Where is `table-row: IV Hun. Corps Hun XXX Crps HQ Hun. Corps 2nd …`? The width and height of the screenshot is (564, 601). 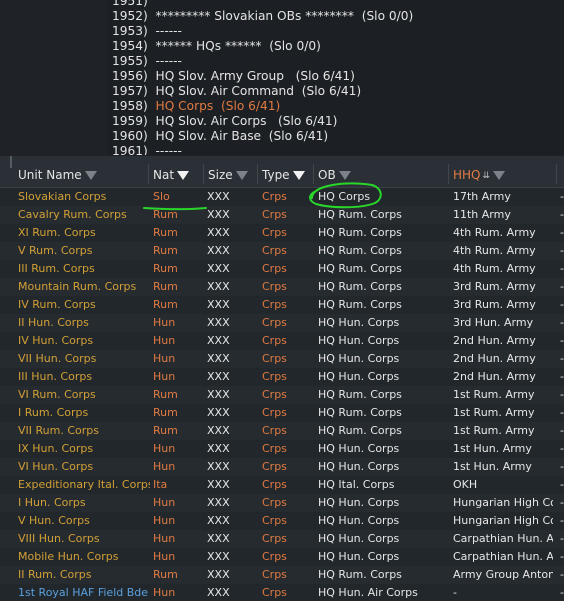 table-row: IV Hun. Corps Hun XXX Crps HQ Hun. Corps 2nd … is located at coordinates (282, 341).